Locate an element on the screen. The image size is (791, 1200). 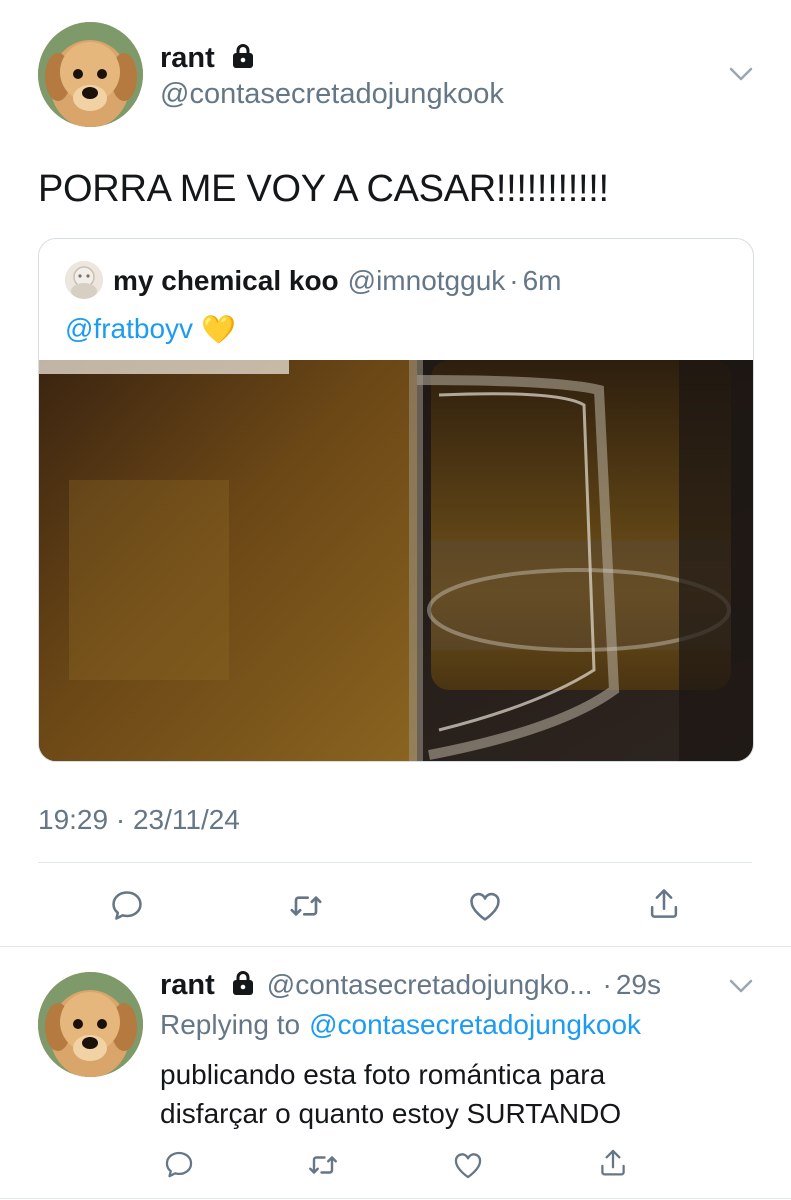
replying-to-line: Replying to @contasecretadojungkook is located at coordinates (400, 1025).